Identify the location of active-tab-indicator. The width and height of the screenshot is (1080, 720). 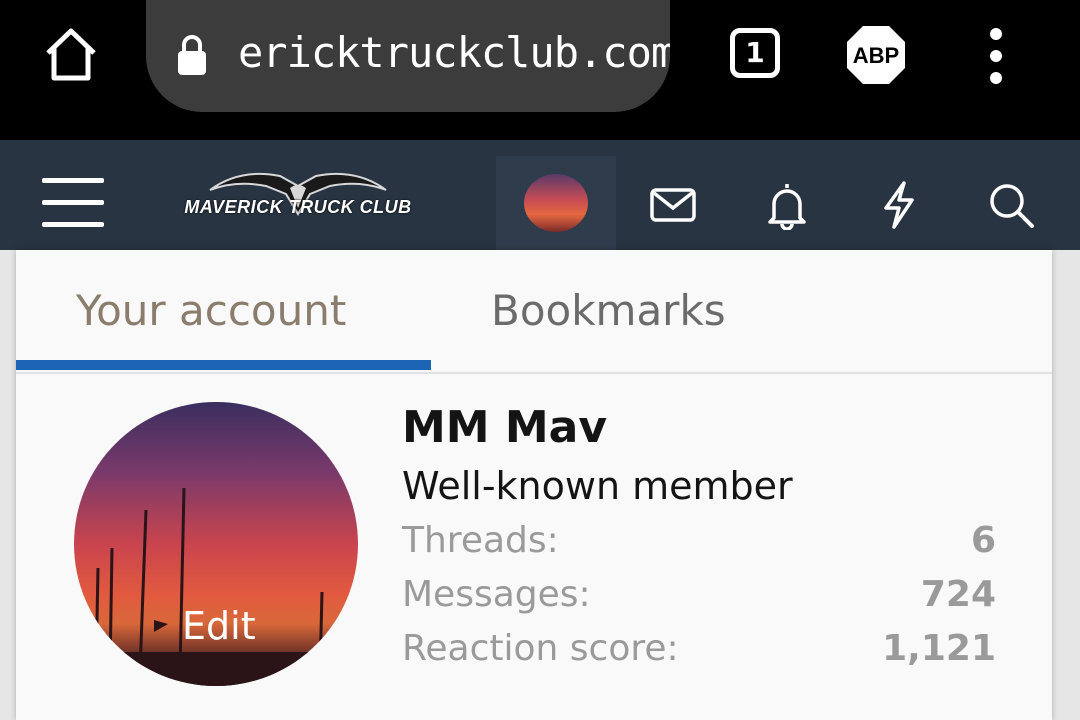
(223, 365).